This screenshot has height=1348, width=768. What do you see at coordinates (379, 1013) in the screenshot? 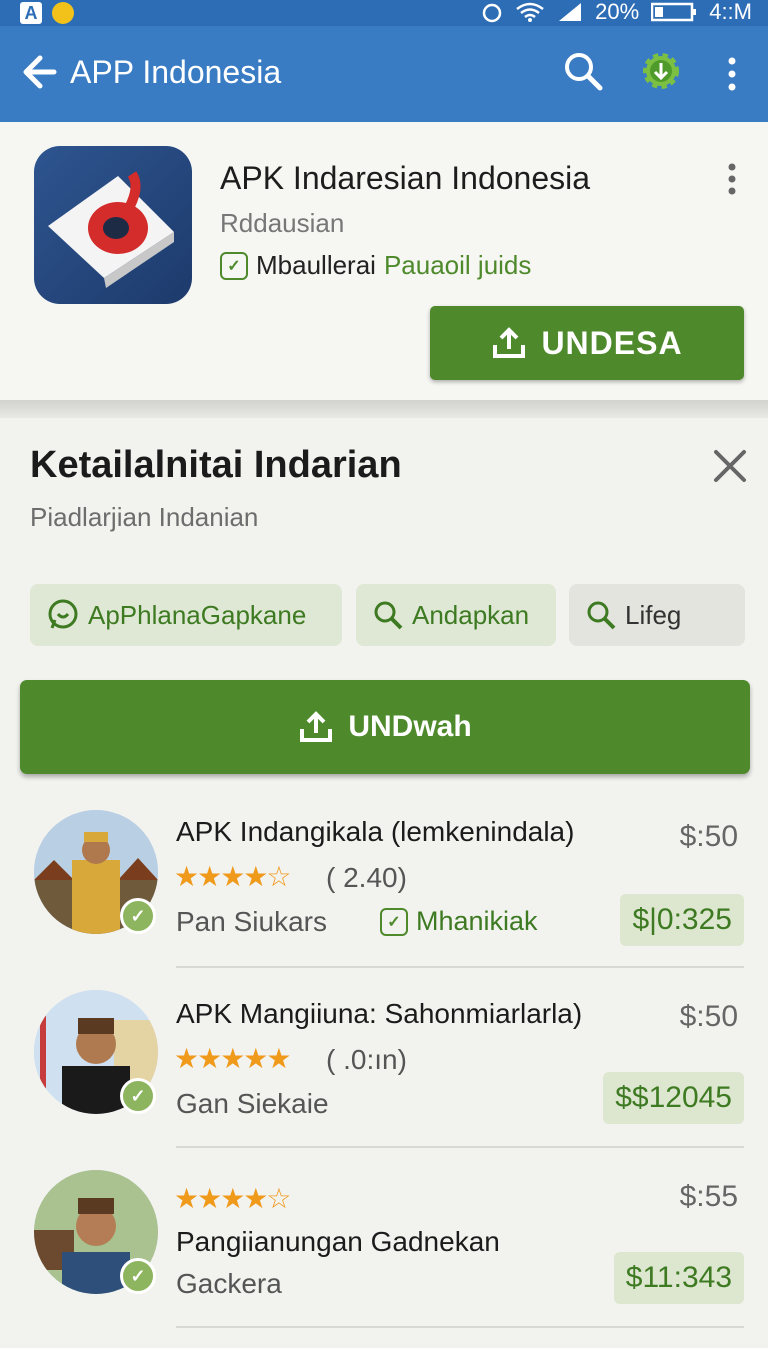
I see `item-title: APK Mangiiuna: Sahonmiarlarla)` at bounding box center [379, 1013].